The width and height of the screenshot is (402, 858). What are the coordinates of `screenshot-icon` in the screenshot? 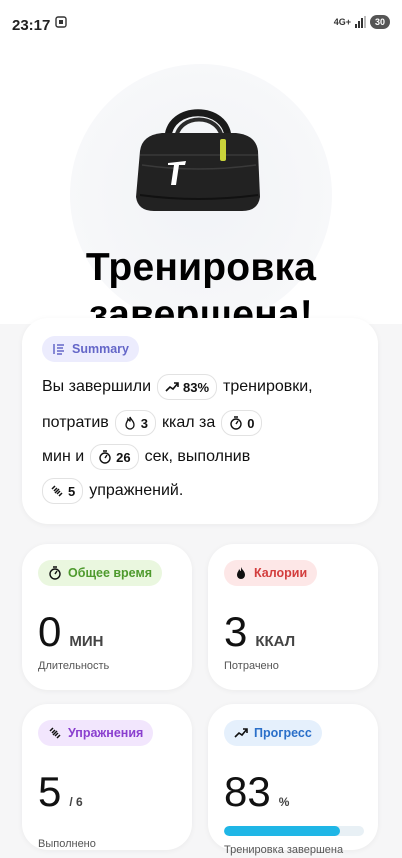 It's located at (61, 22).